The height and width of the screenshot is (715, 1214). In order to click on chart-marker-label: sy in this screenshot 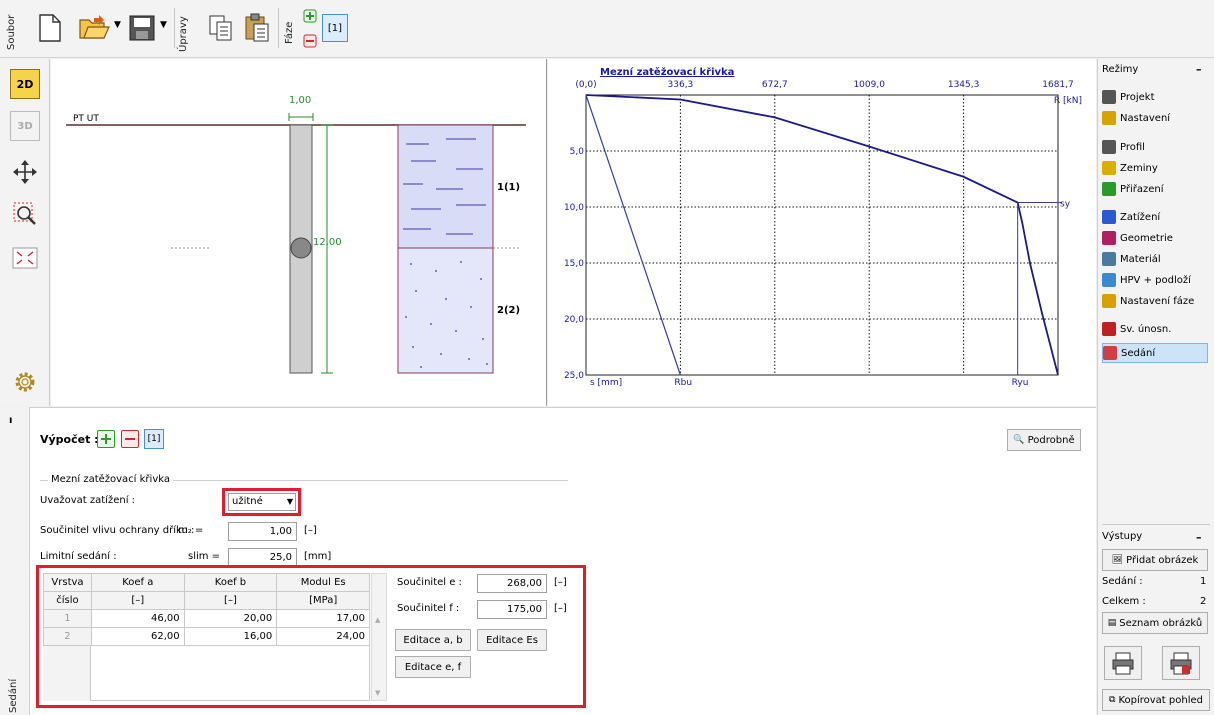, I will do `click(1065, 205)`.